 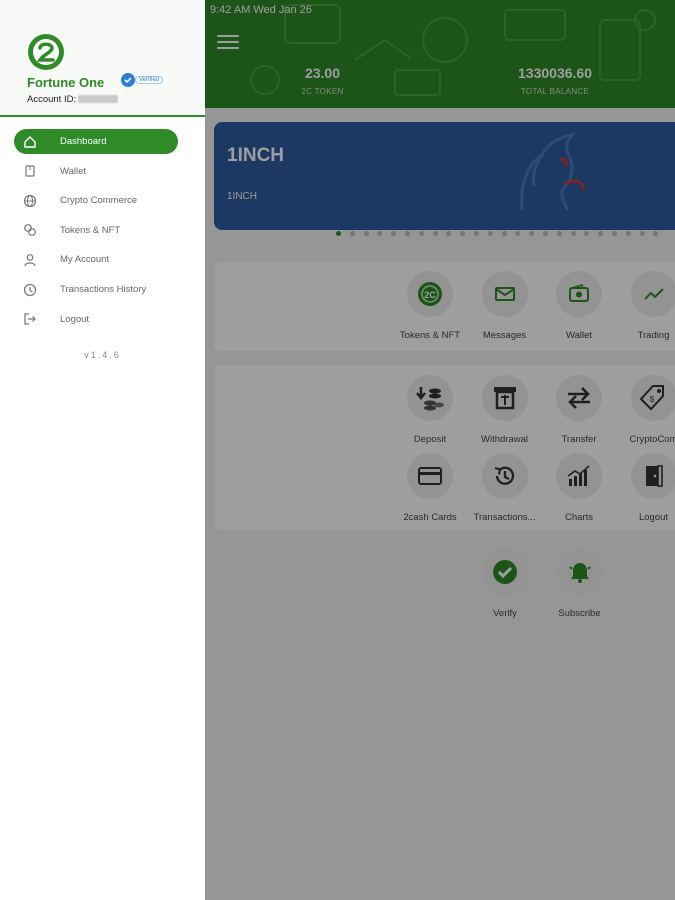 I want to click on nav-item-my-account: My Account, so click(x=96, y=259).